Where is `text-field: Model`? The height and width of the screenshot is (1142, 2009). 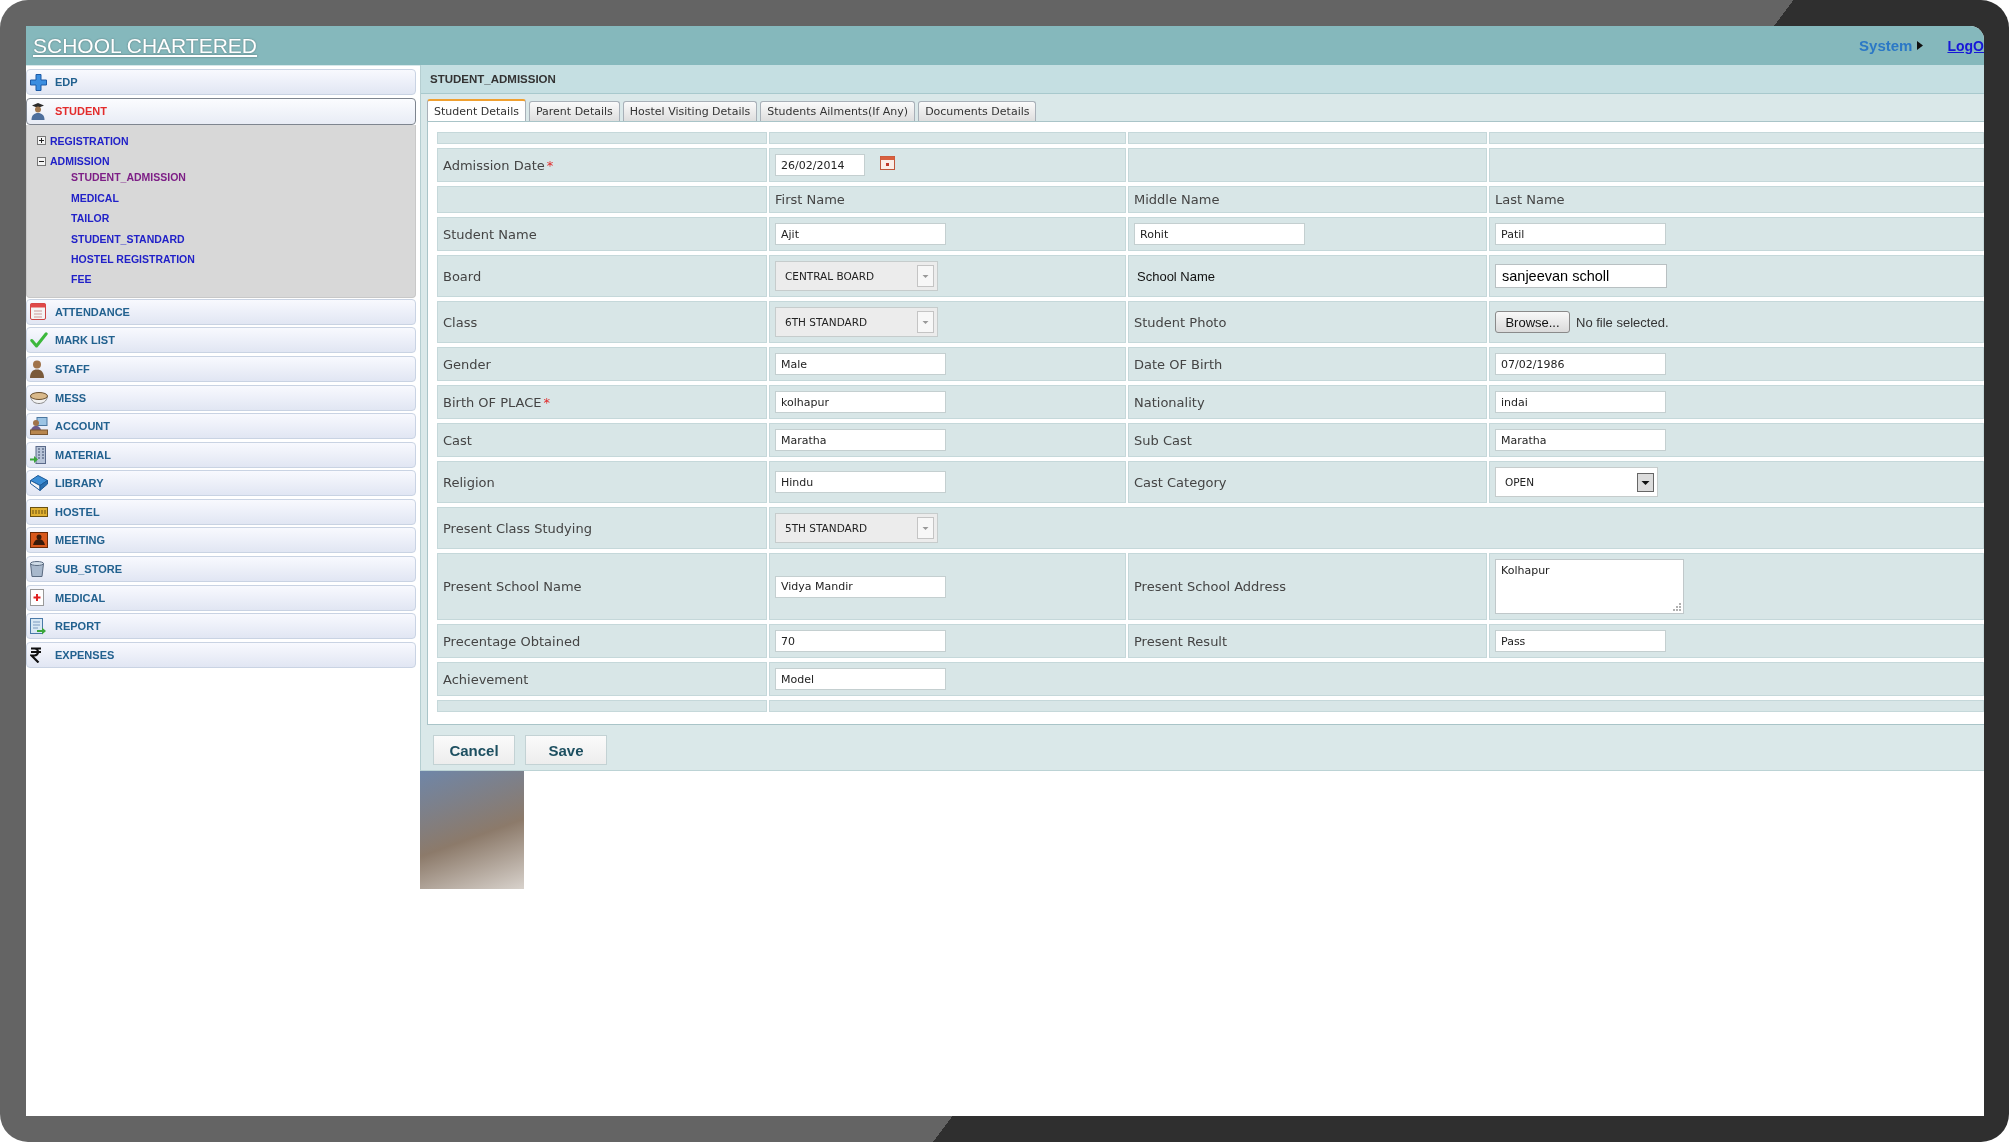 text-field: Model is located at coordinates (860, 679).